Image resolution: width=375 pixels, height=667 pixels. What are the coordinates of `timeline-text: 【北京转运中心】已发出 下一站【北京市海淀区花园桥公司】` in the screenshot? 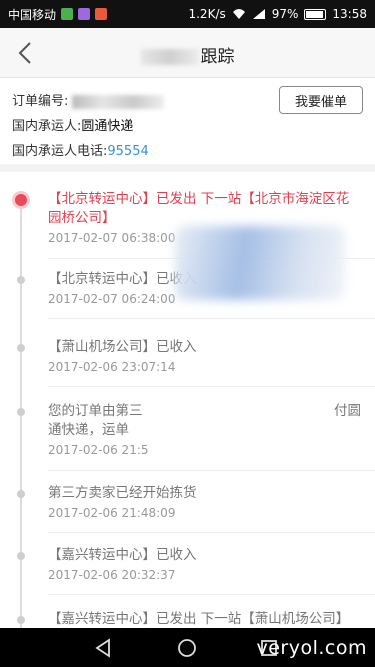 It's located at (199, 208).